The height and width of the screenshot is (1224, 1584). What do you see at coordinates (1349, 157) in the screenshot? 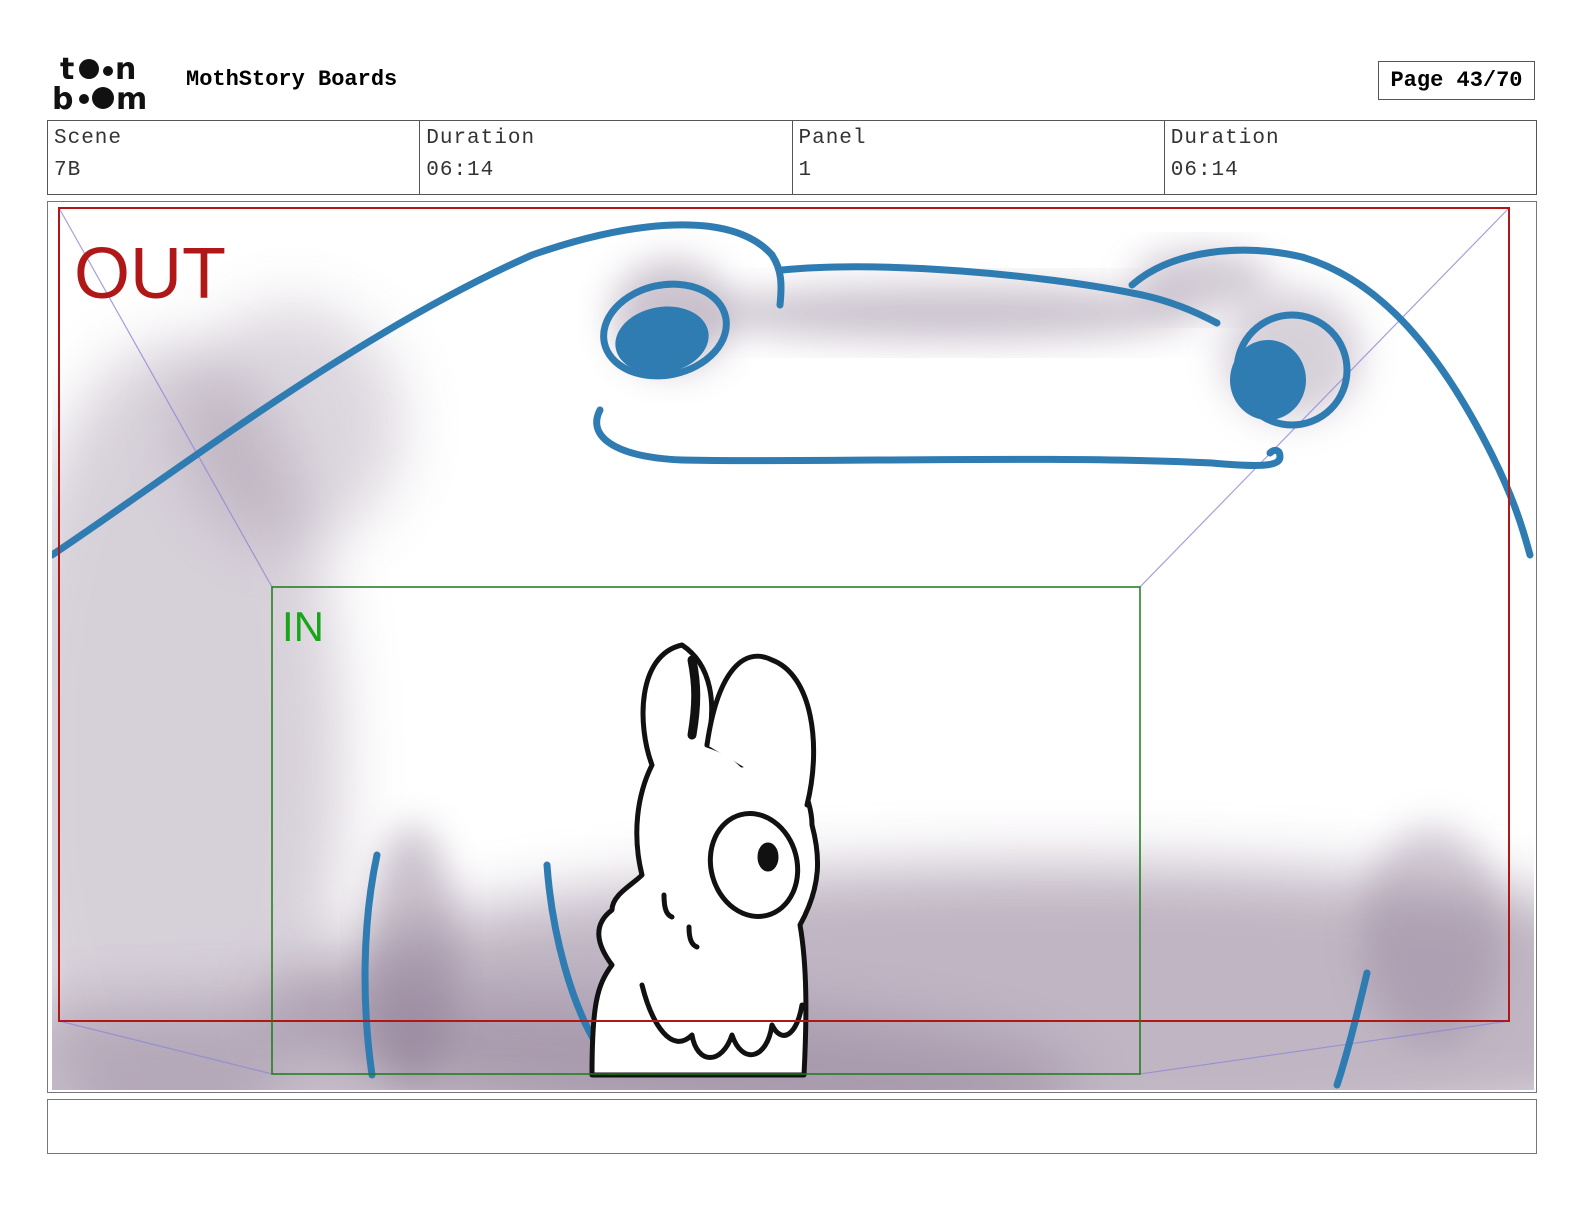
I see `info-cell-panel-duration: Duration 06:14` at bounding box center [1349, 157].